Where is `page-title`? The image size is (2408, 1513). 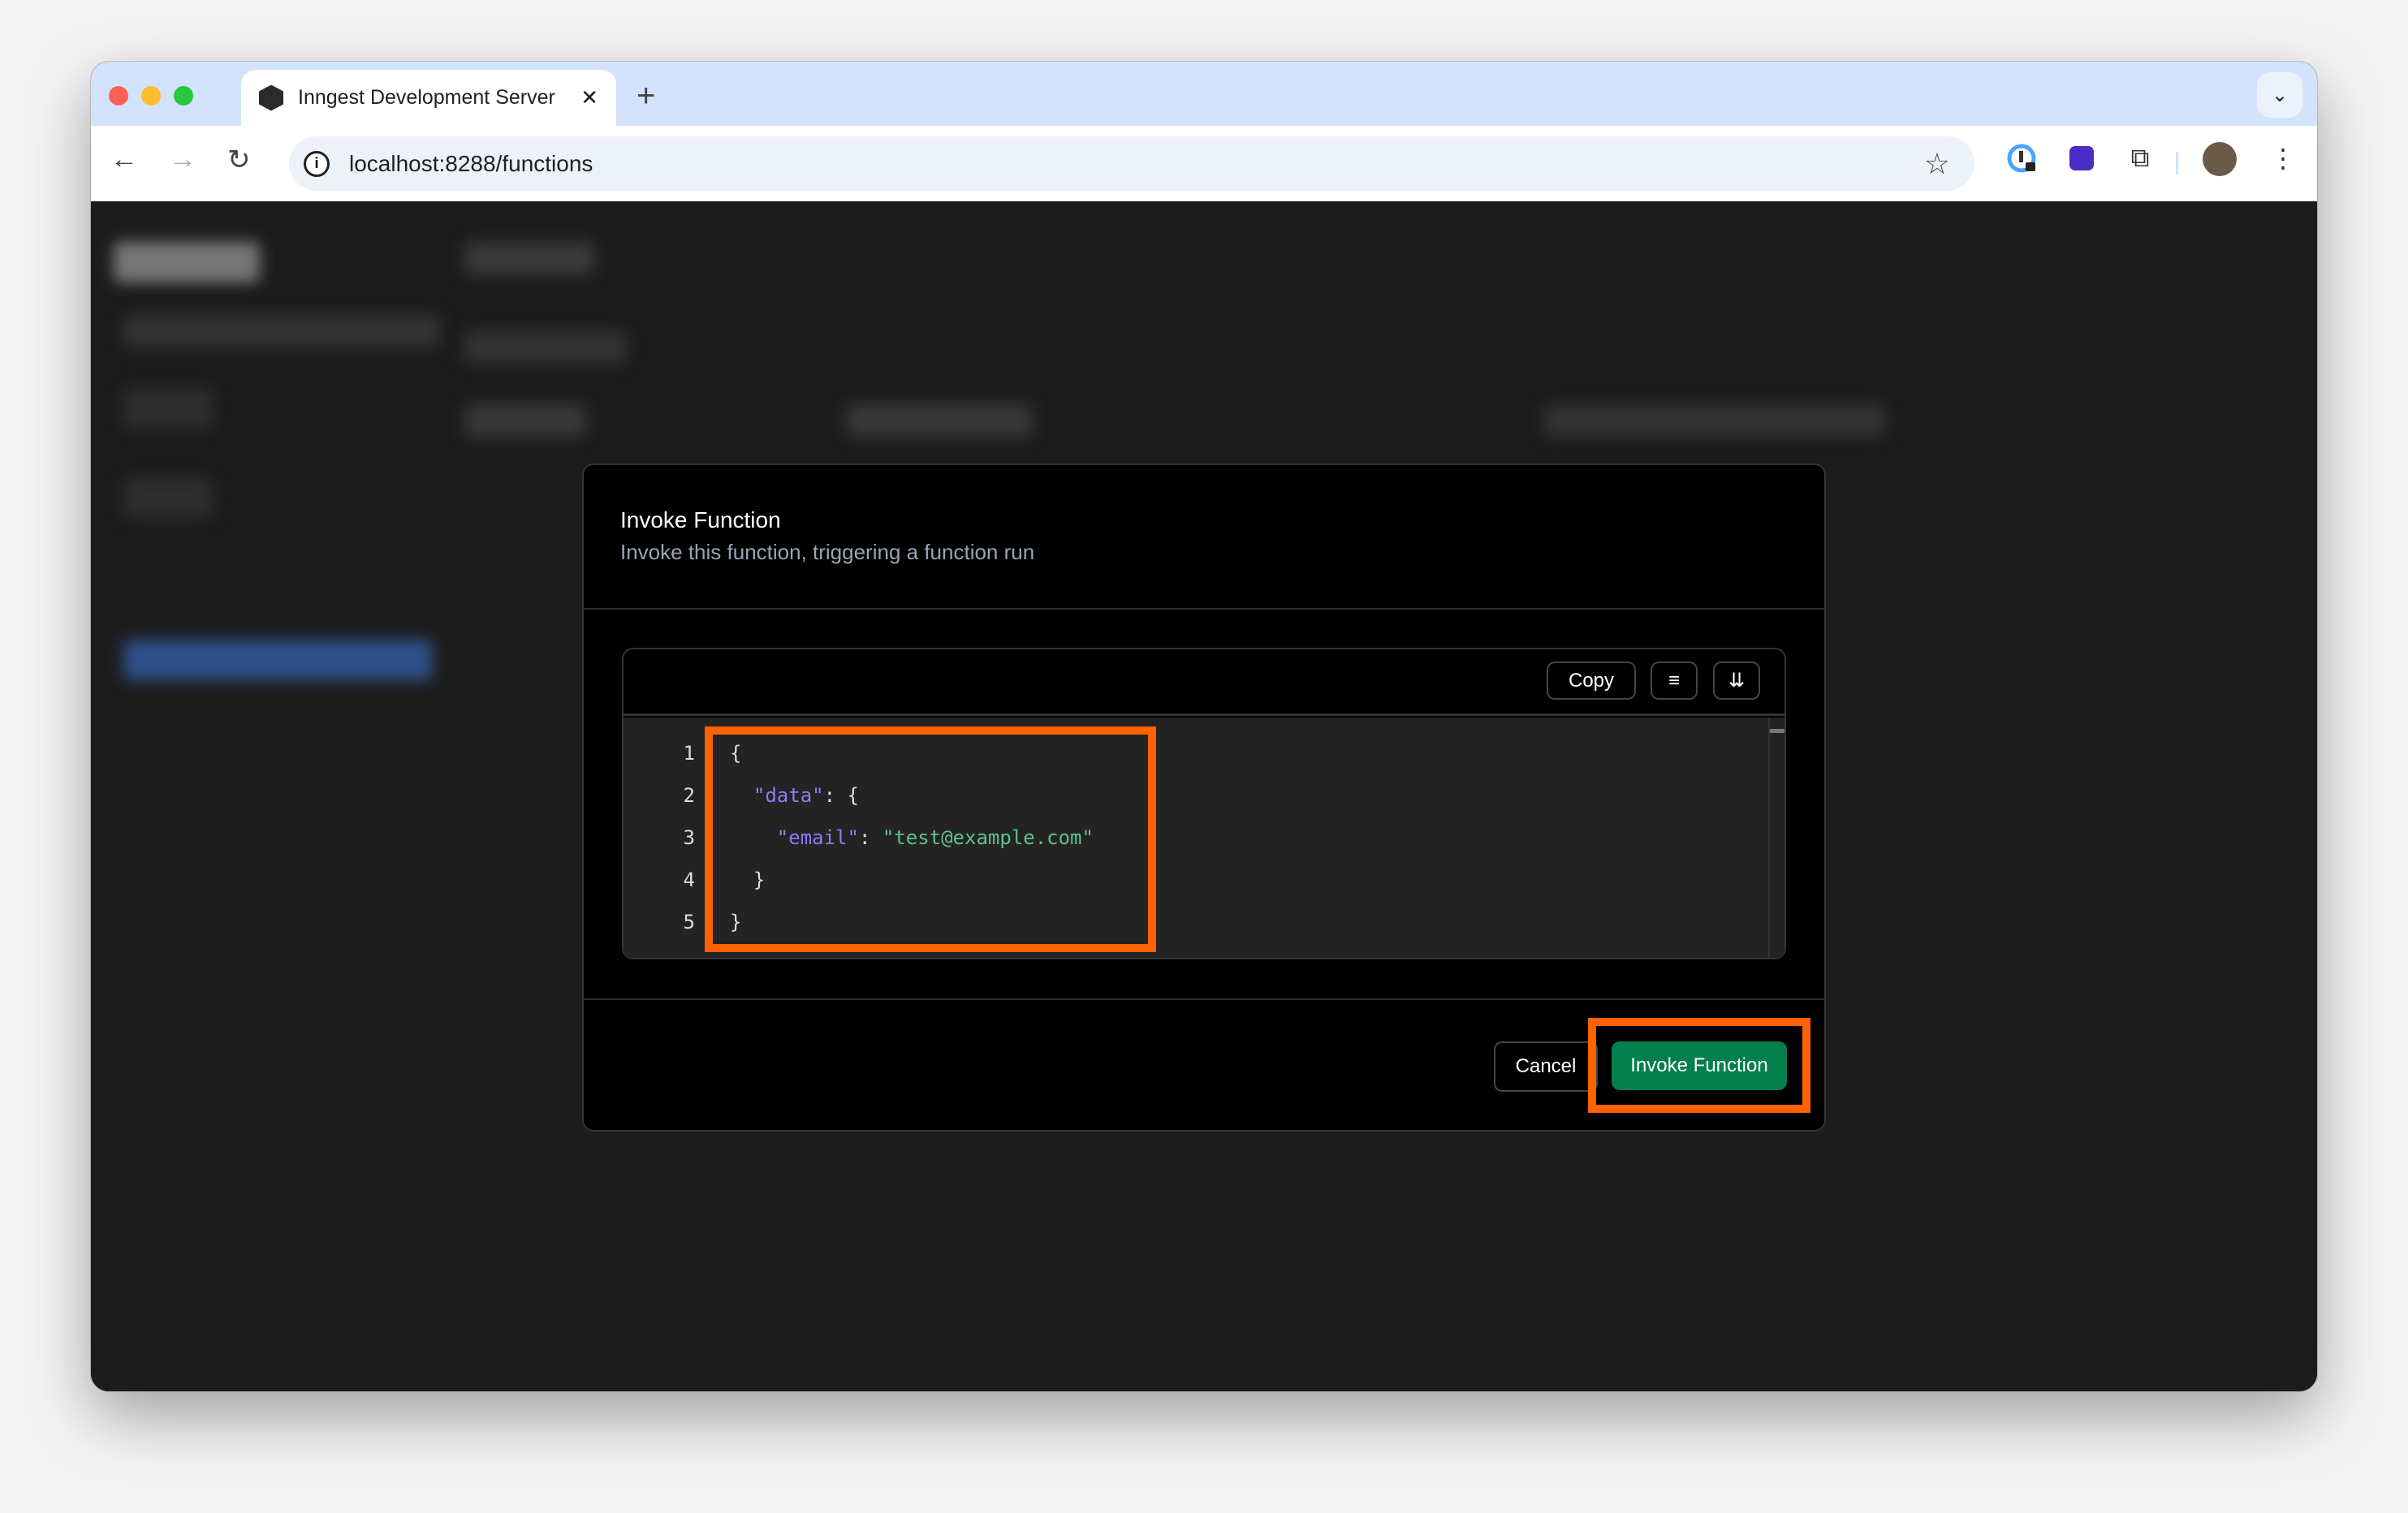 page-title is located at coordinates (529, 258).